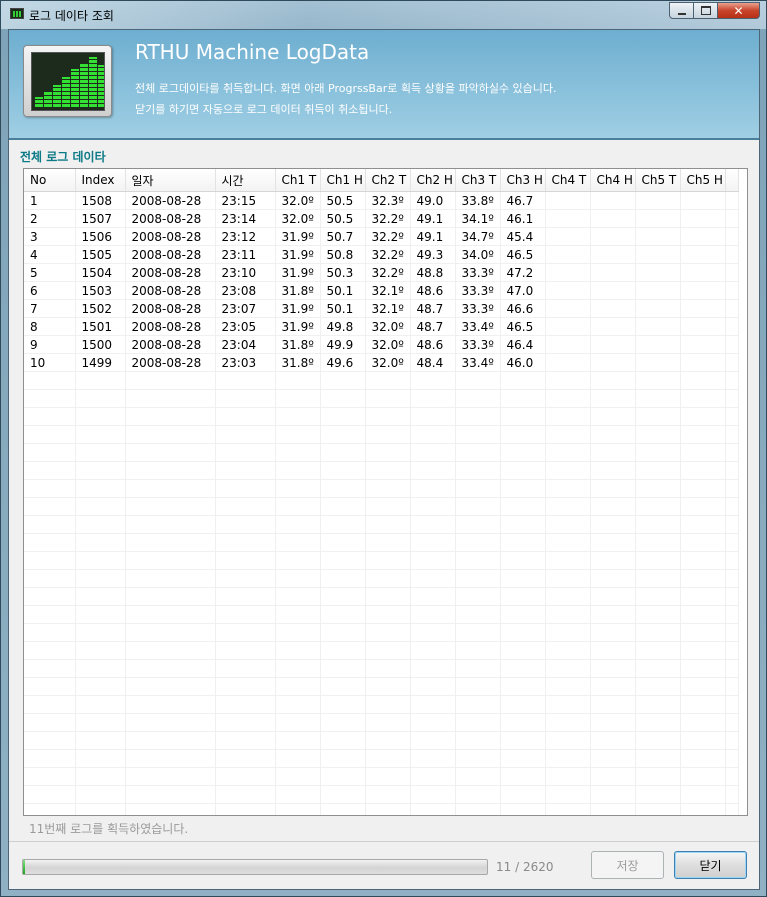  What do you see at coordinates (388, 236) in the screenshot?
I see `table-cell: 32.2º` at bounding box center [388, 236].